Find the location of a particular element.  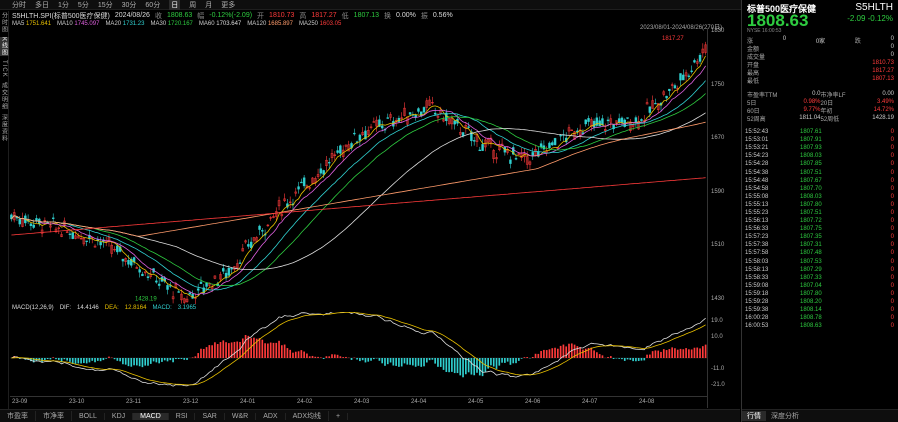

tick-row: 15:53:01 1807.91 0 is located at coordinates (820, 140).